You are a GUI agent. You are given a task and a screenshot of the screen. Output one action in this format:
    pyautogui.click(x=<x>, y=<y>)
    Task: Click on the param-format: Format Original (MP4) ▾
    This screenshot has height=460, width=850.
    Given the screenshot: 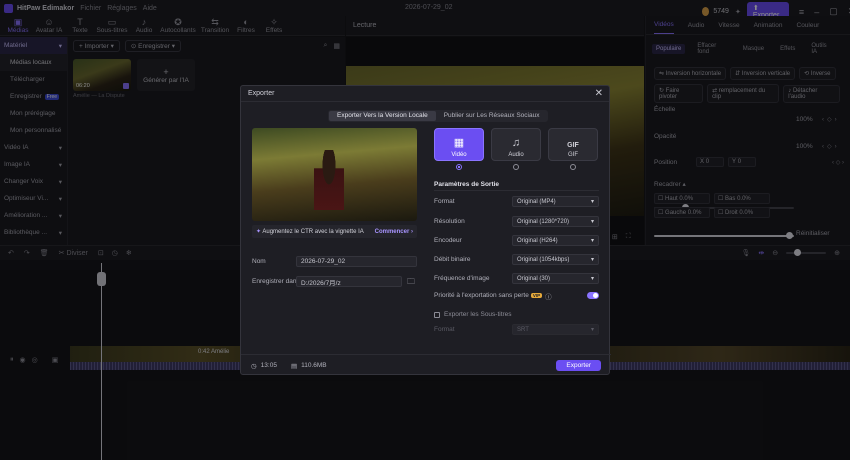 What is the action you would take?
    pyautogui.click(x=516, y=201)
    